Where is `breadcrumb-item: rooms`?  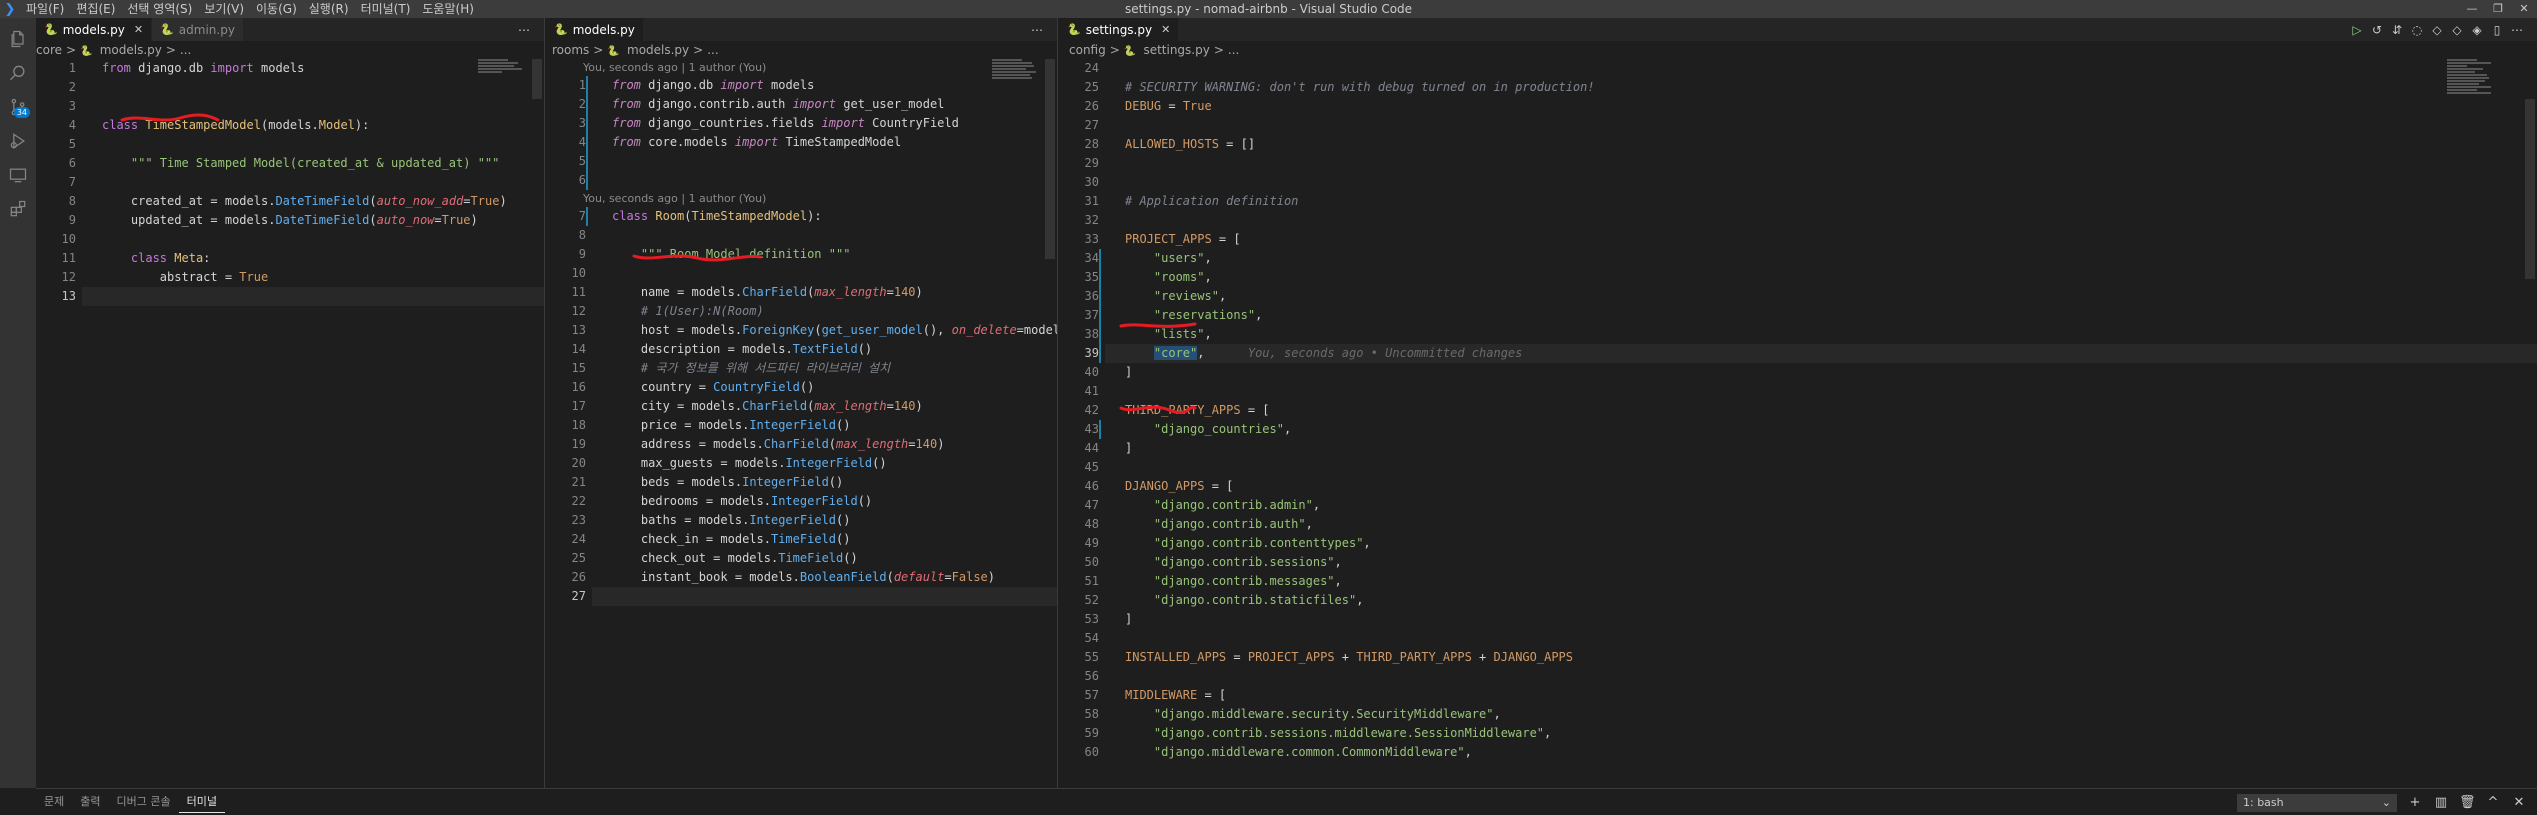
breadcrumb-item: rooms is located at coordinates (572, 50).